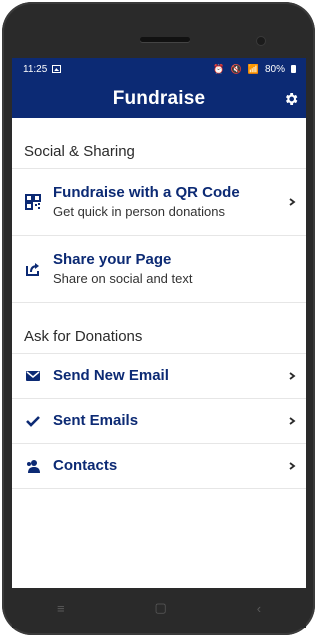 The height and width of the screenshot is (637, 320). Describe the element at coordinates (57, 69) in the screenshot. I see `image-notification-icon` at that location.